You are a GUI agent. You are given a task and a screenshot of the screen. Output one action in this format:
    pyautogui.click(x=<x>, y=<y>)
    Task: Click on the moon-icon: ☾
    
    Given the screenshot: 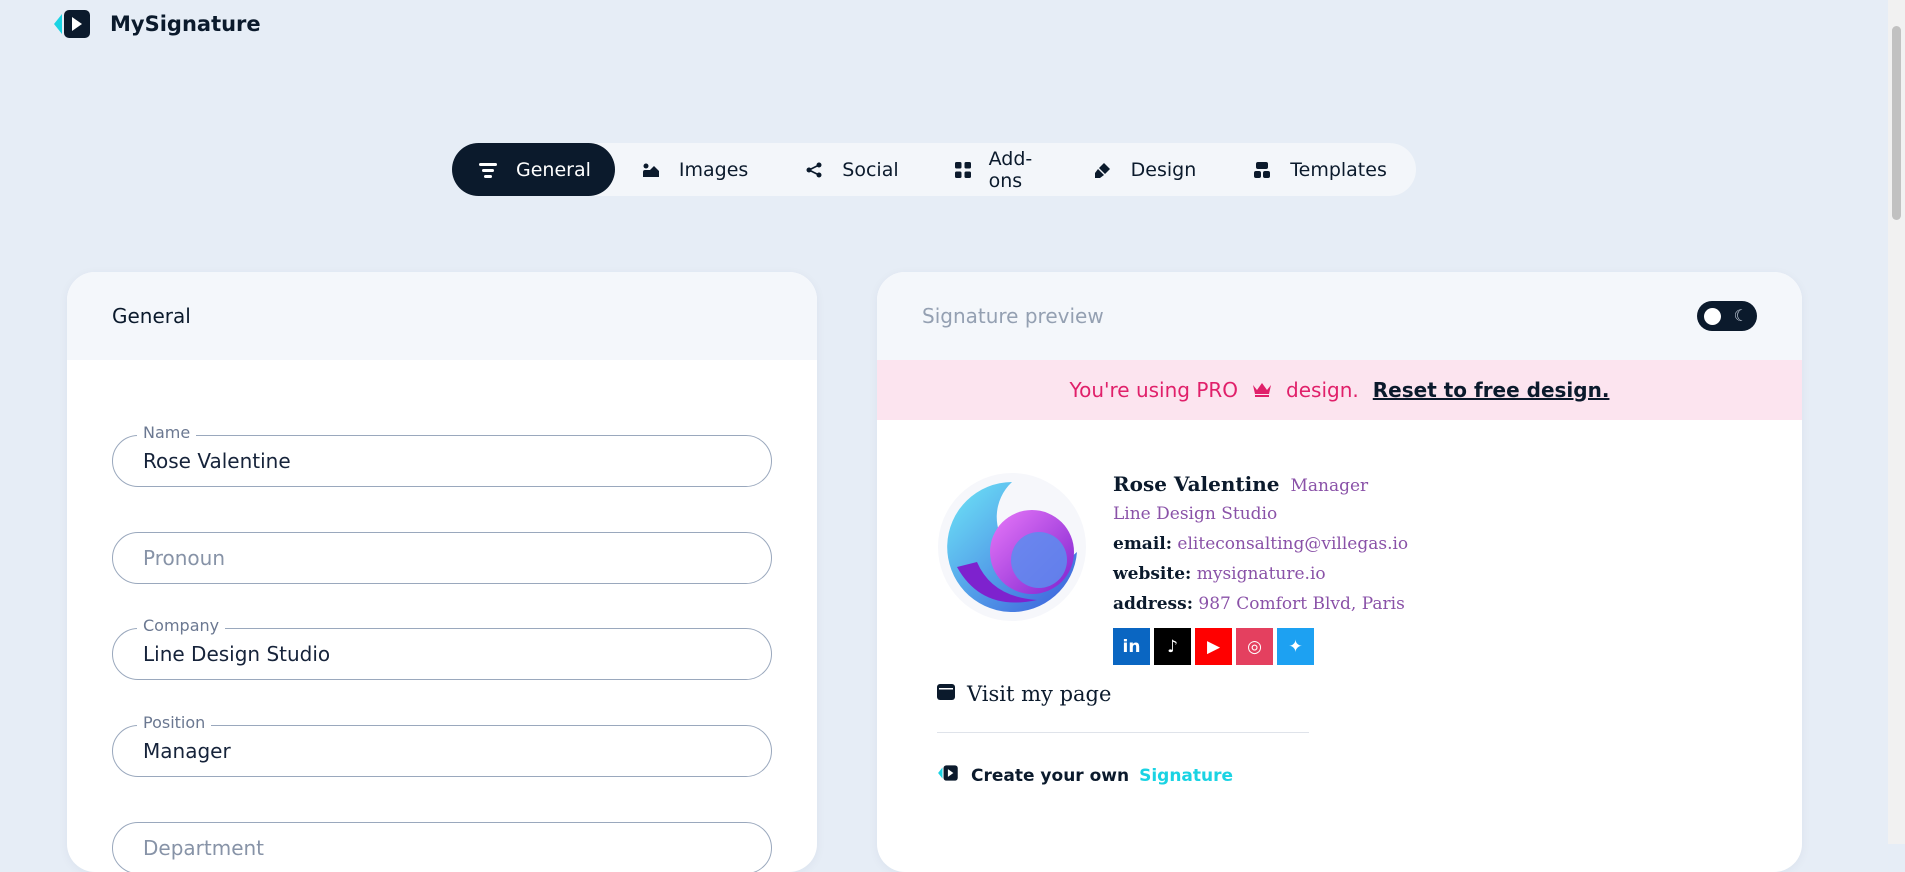 What is the action you would take?
    pyautogui.click(x=1740, y=315)
    